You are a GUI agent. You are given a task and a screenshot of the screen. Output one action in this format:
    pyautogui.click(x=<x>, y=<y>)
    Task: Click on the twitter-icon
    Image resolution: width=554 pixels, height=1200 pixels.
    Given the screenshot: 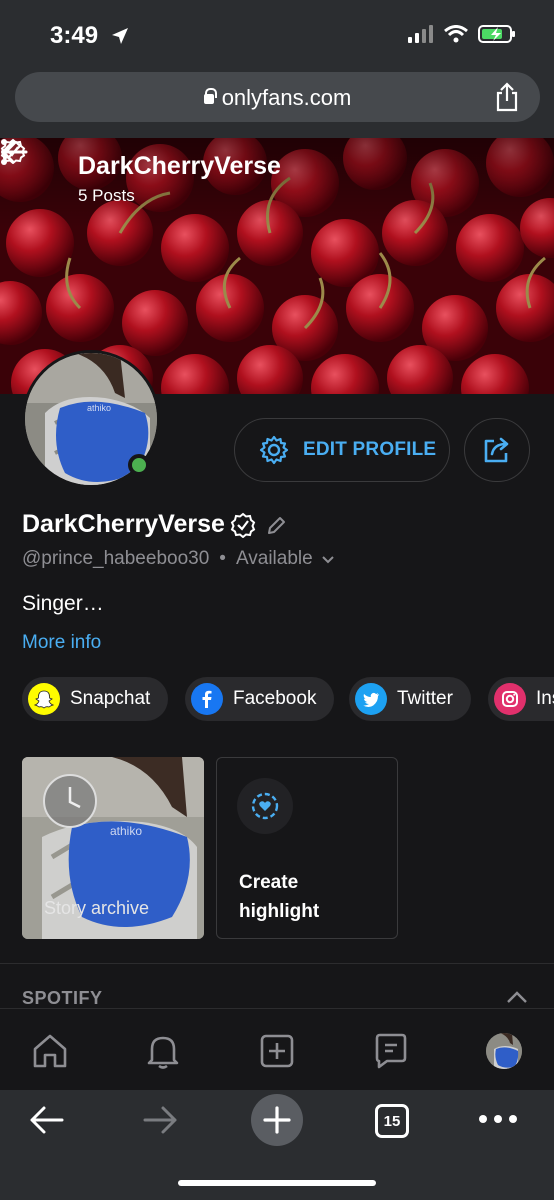 What is the action you would take?
    pyautogui.click(x=371, y=699)
    